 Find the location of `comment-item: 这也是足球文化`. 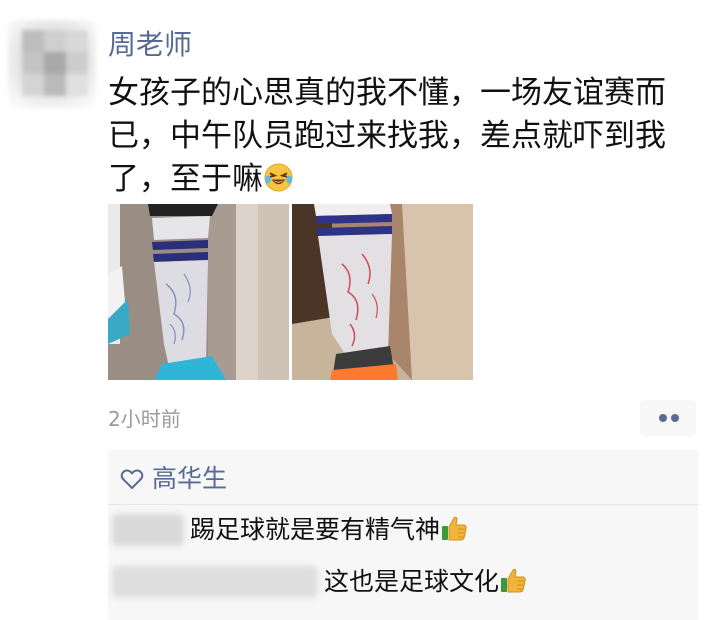

comment-item: 这也是足球文化 is located at coordinates (403, 582).